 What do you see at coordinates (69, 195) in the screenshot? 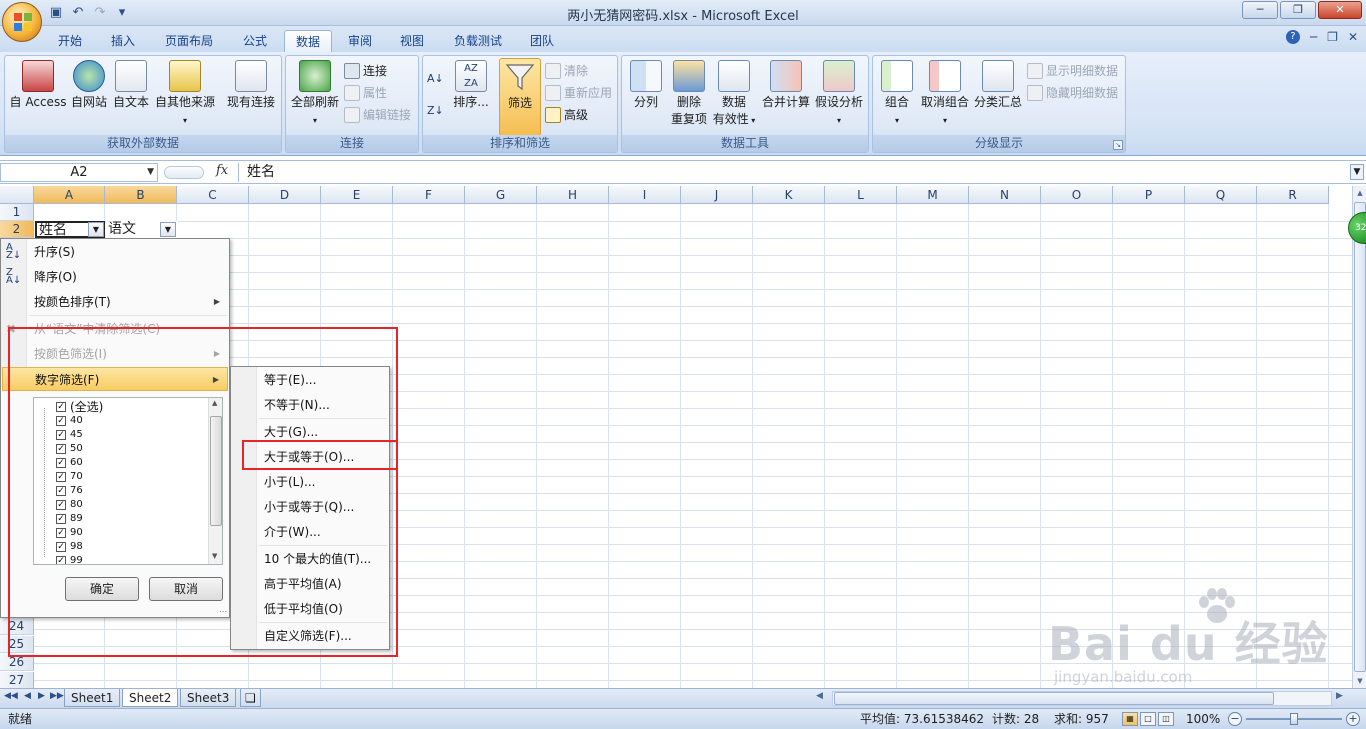
I see `column-header-a: A` at bounding box center [69, 195].